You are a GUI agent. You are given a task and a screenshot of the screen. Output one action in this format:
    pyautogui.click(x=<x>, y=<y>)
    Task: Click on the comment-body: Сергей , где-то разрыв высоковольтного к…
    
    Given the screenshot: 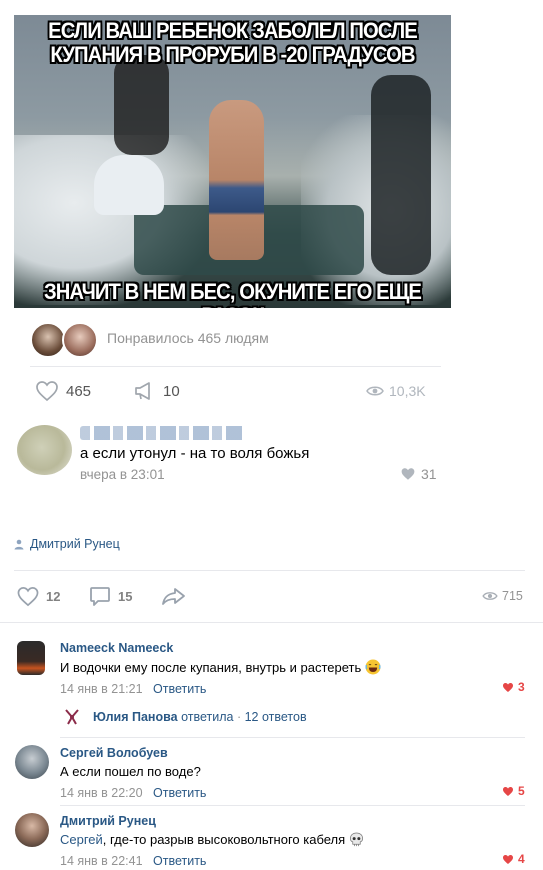 What is the action you would take?
    pyautogui.click(x=212, y=839)
    